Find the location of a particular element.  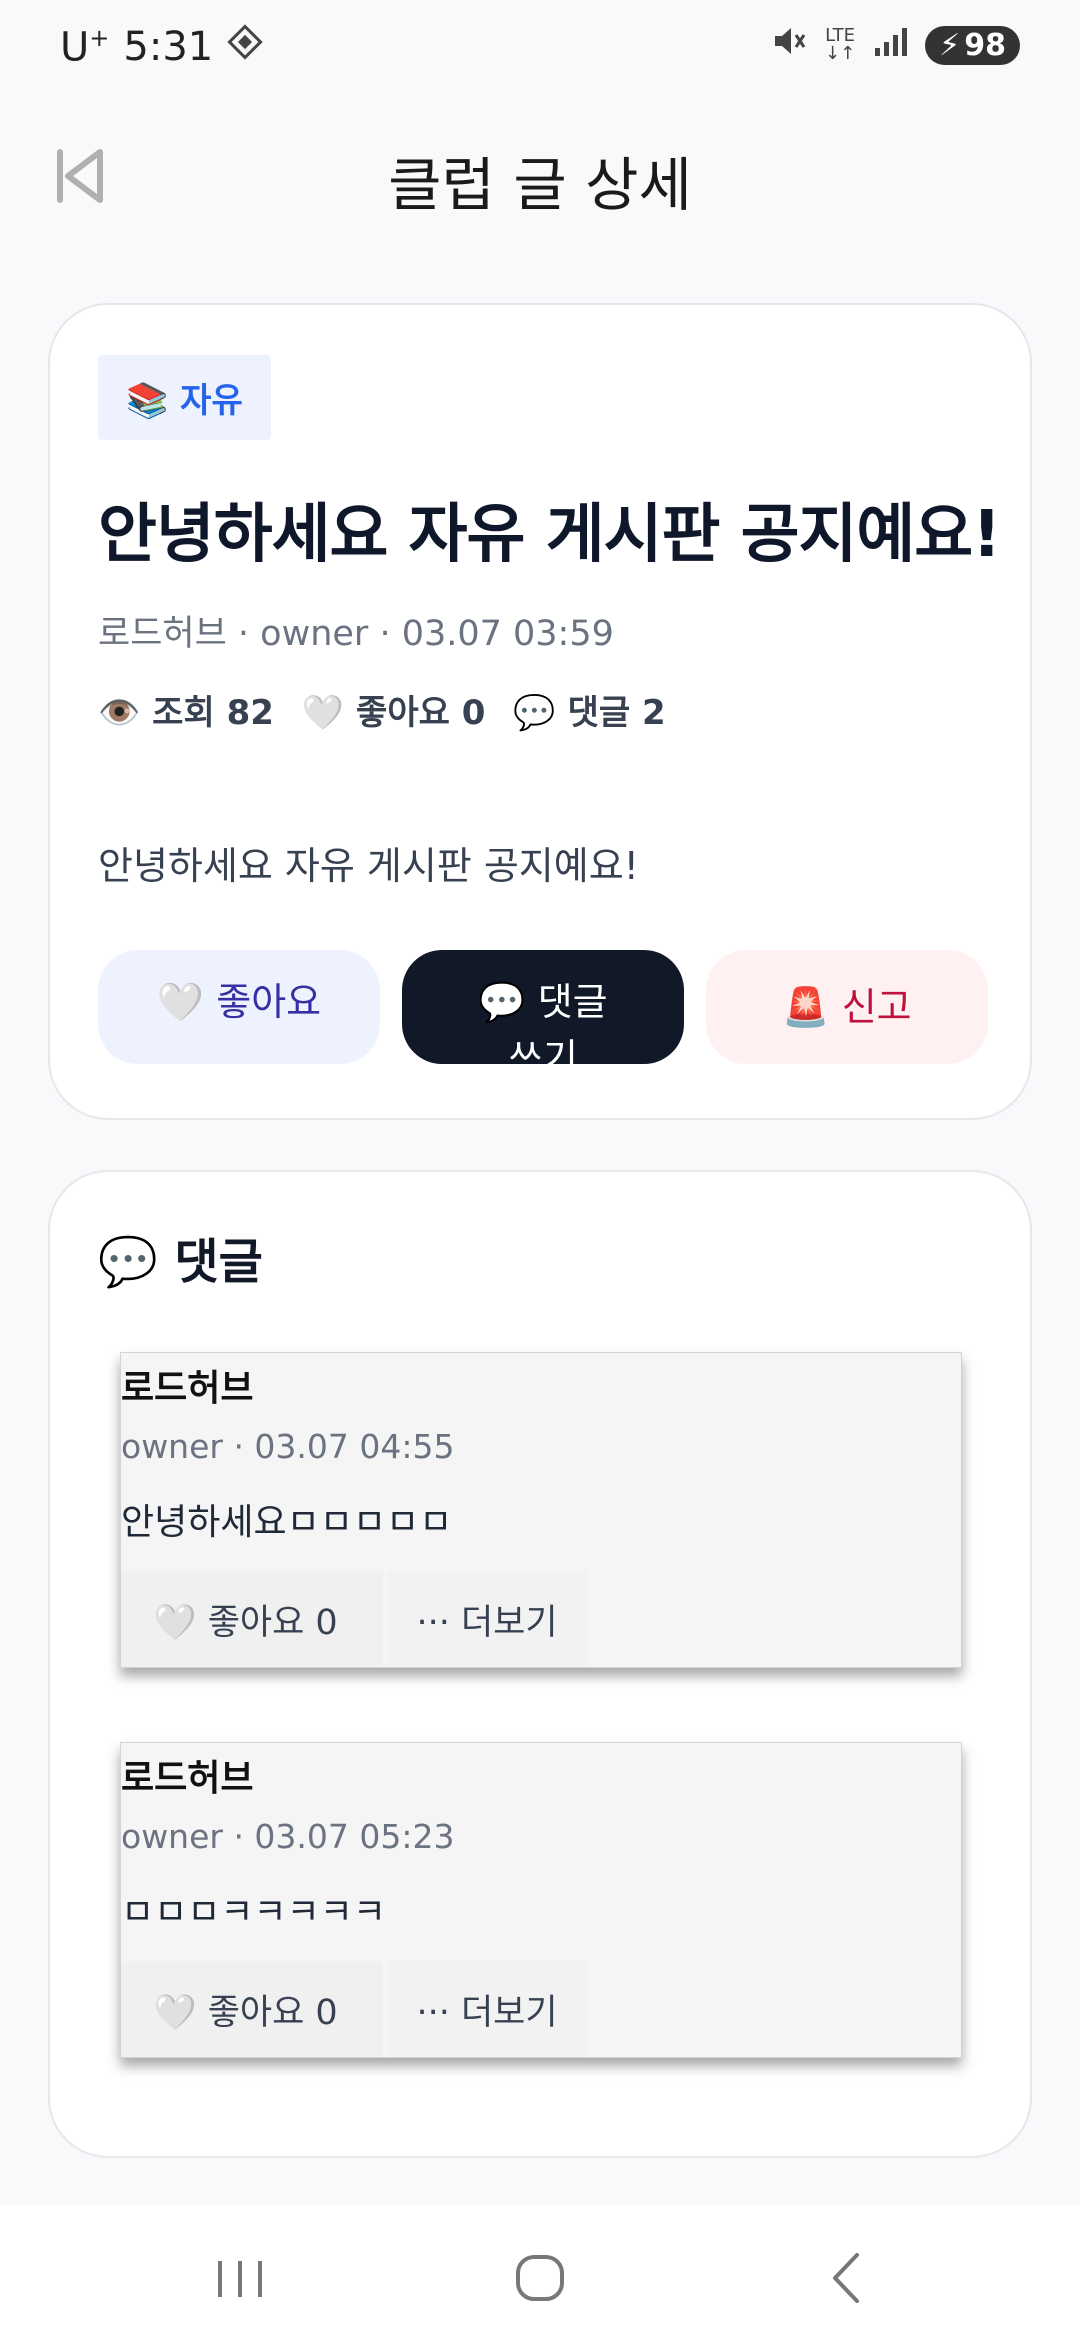

post-meta: 로드허브 · owner · 03.07 03:59 is located at coordinates (356, 634).